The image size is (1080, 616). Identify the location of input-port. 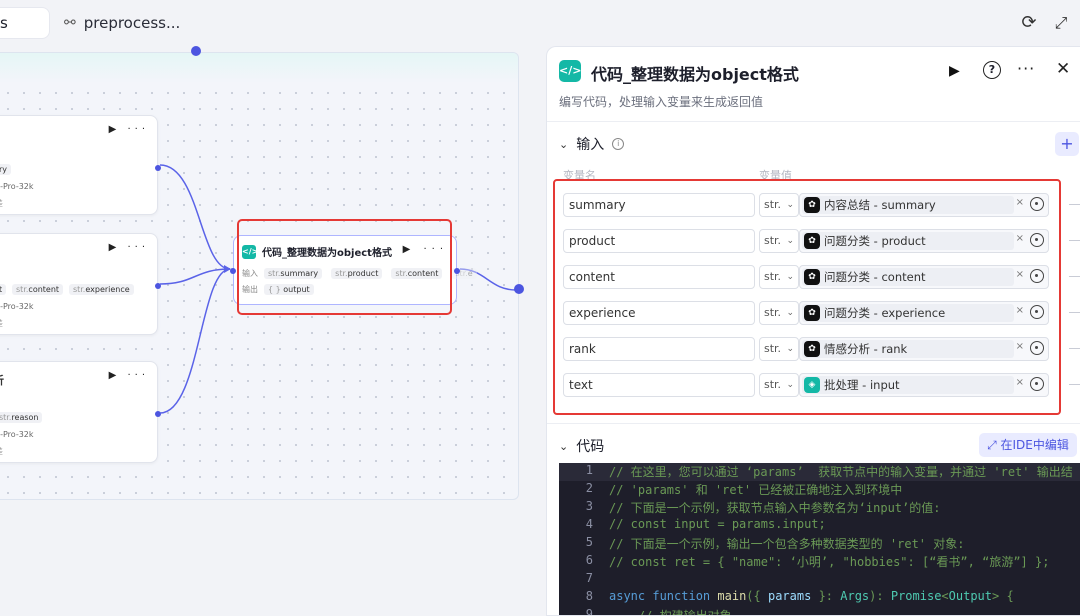
(233, 271).